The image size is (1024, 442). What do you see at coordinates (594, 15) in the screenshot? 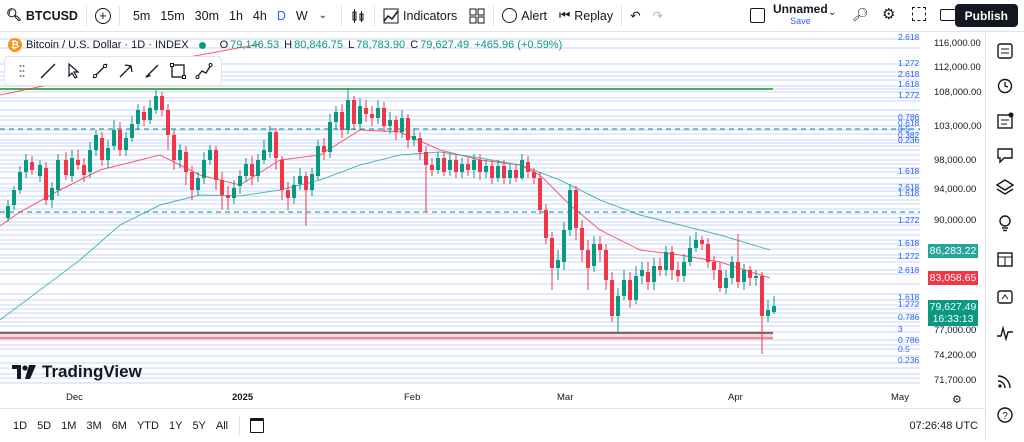
I see `replay-label: Replay` at bounding box center [594, 15].